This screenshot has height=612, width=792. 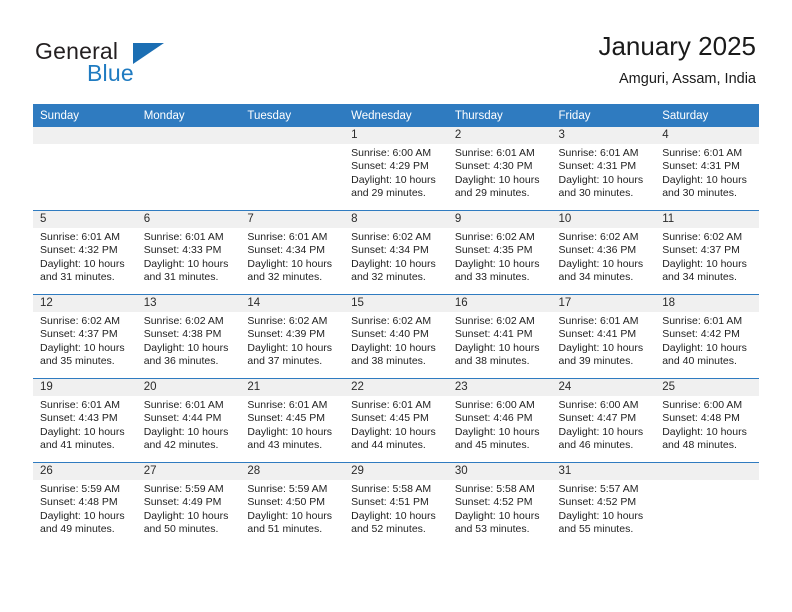 I want to click on day-number: 18, so click(x=707, y=303).